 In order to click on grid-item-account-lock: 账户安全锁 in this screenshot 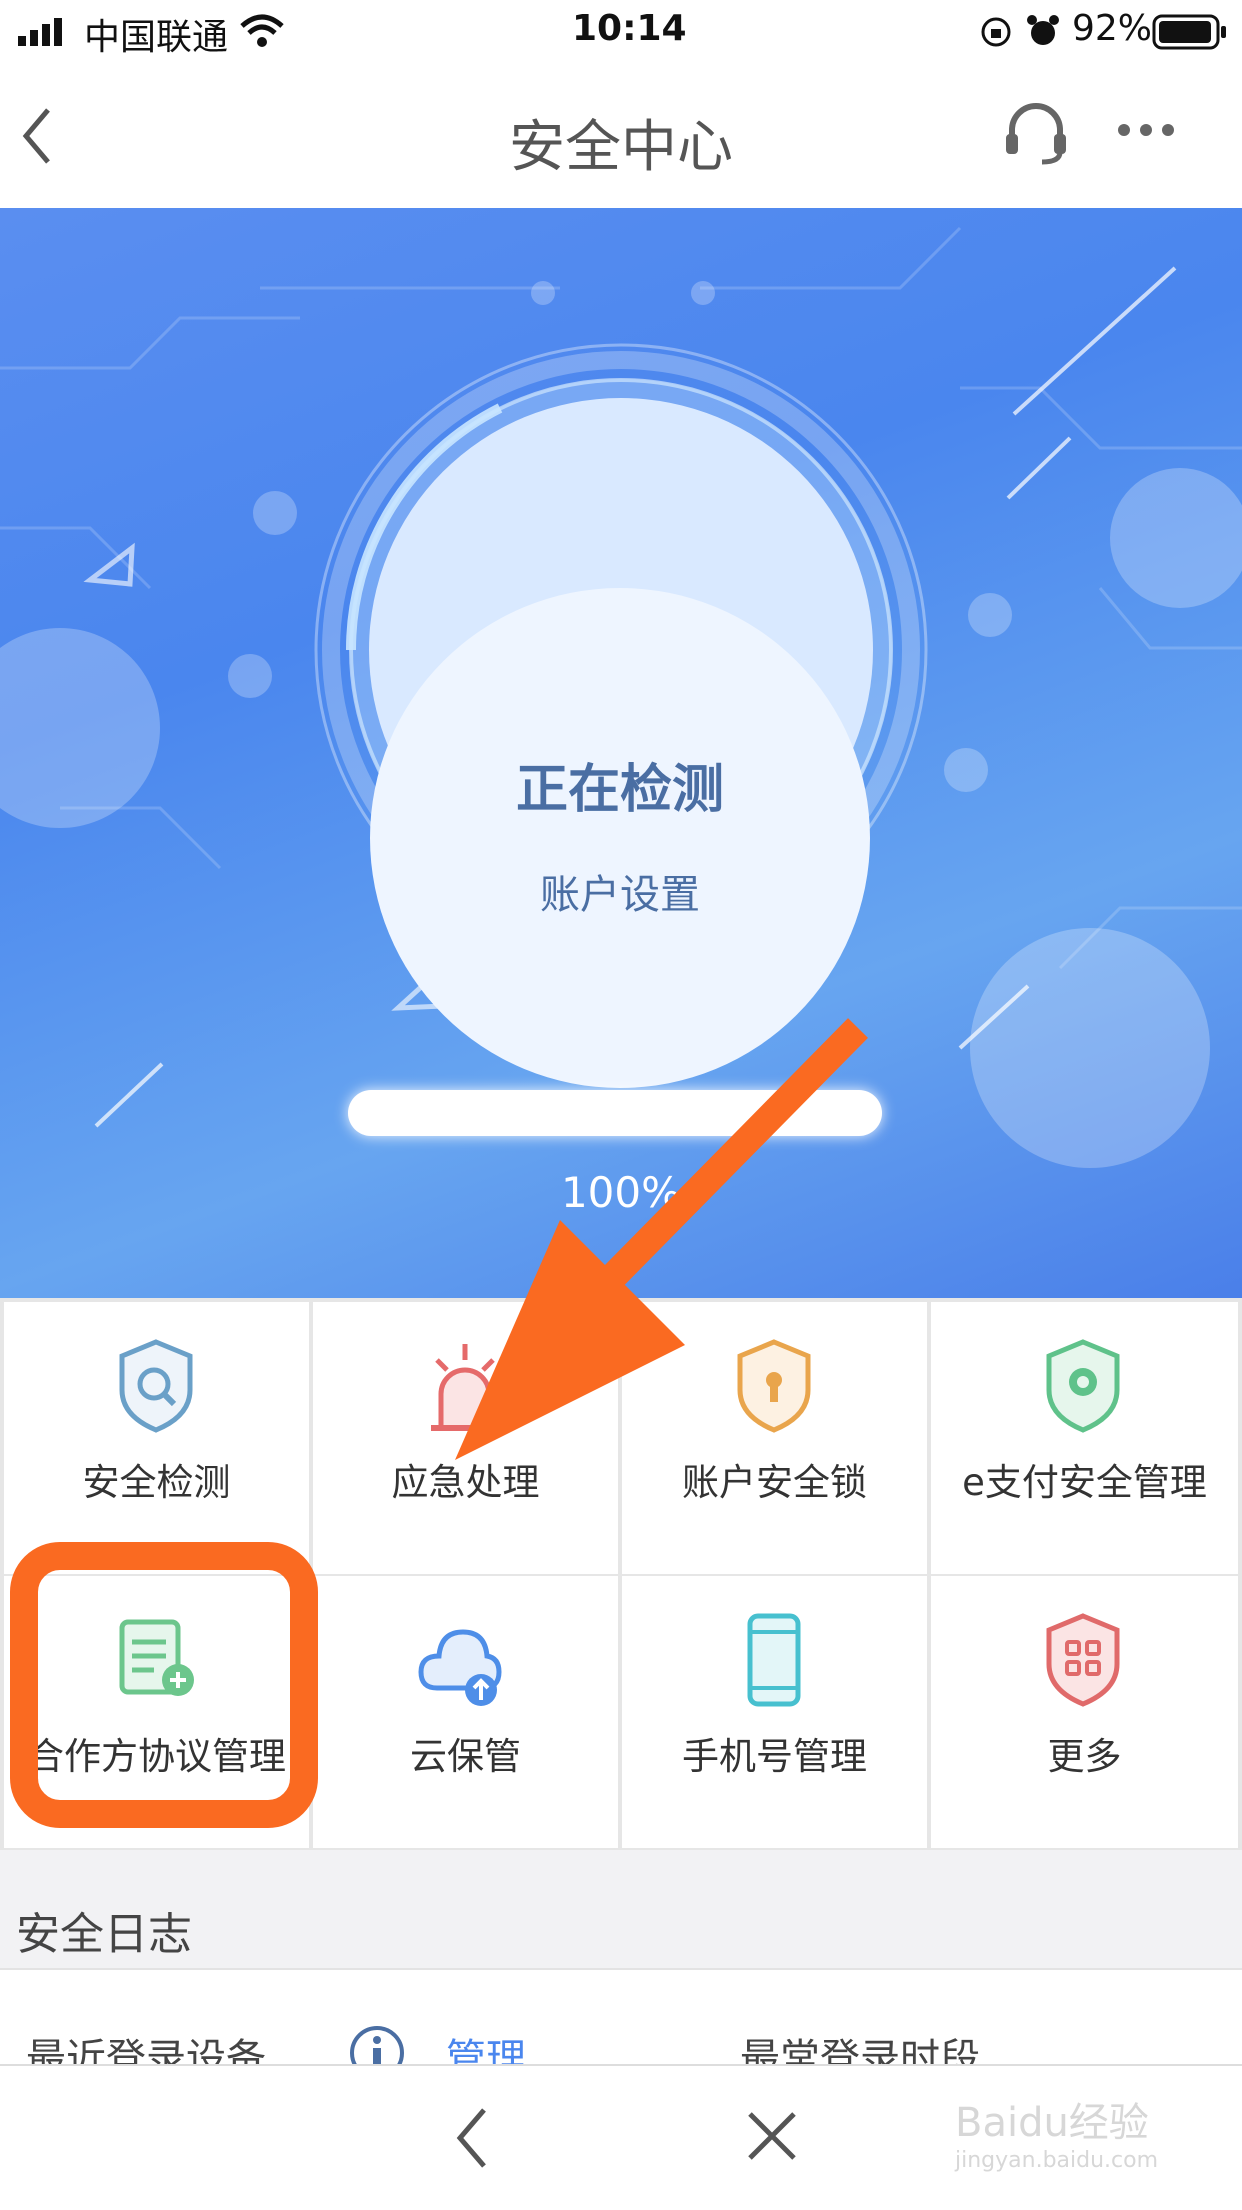, I will do `click(774, 1438)`.